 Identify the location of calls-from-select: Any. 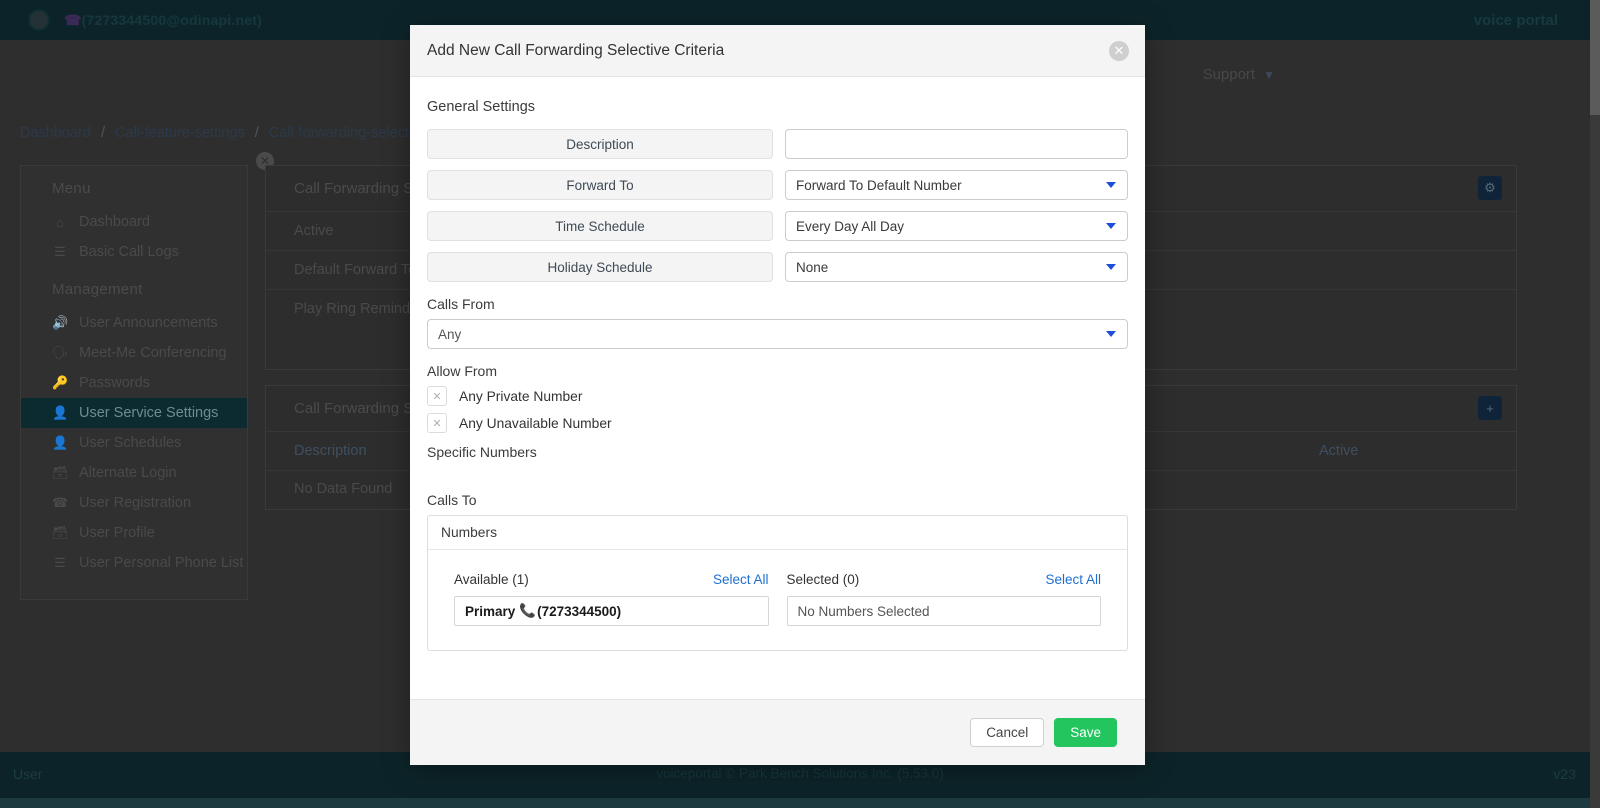
(777, 334).